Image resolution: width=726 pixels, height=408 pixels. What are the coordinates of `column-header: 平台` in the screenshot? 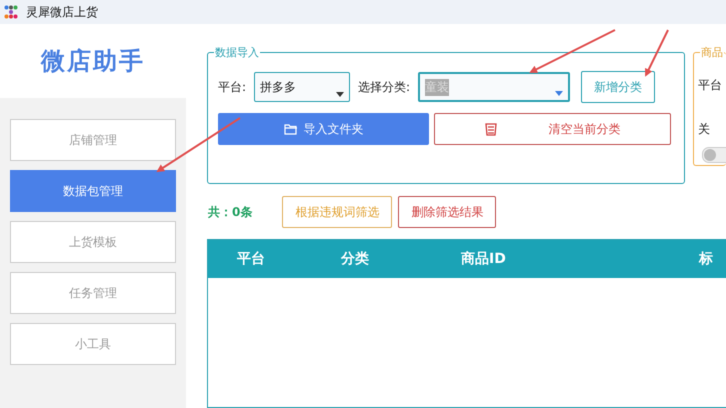 It's located at (251, 259).